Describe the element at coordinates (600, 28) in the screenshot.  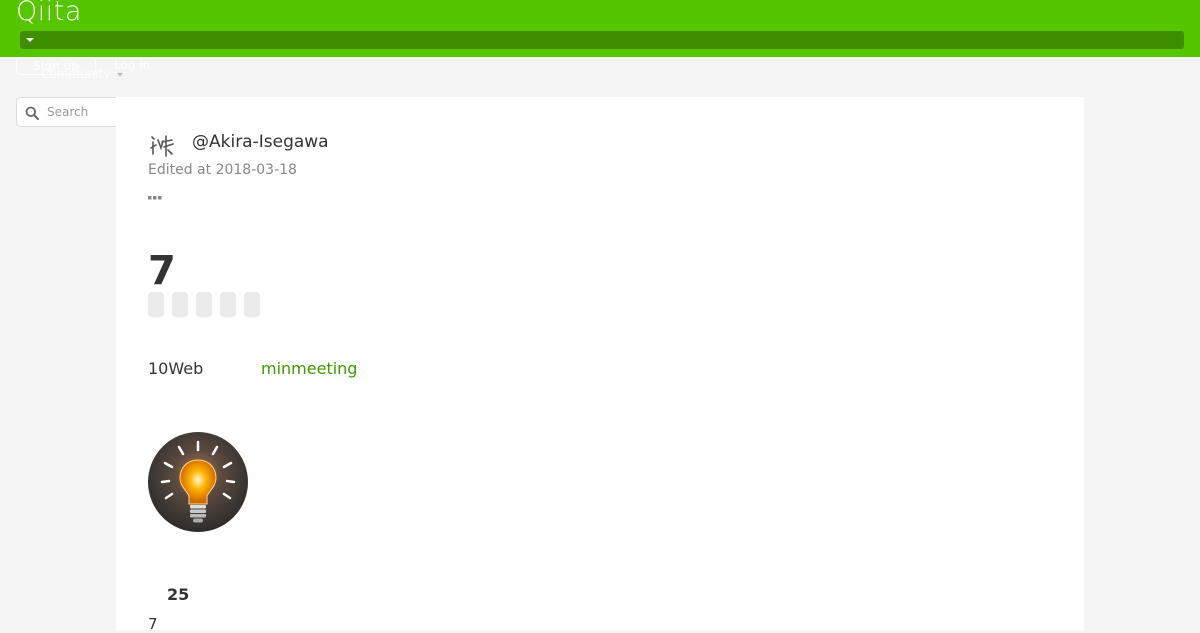
I see `site-header: Qiita` at that location.